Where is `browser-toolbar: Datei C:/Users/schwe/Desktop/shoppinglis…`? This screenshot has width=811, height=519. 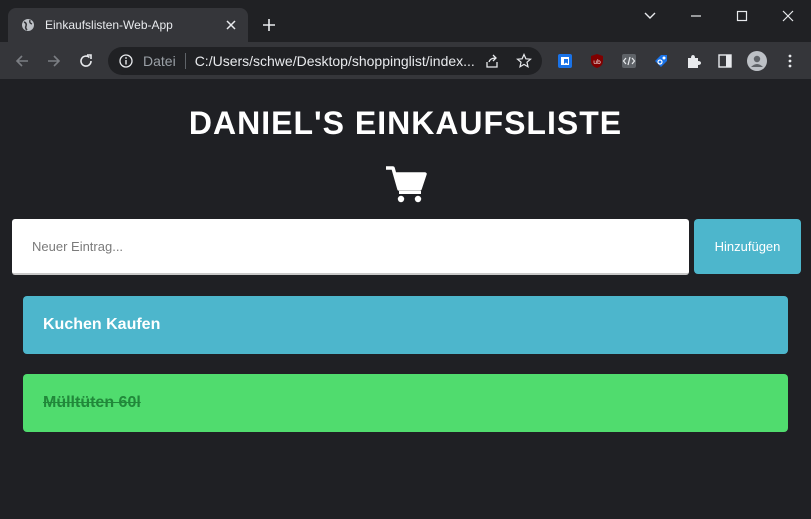 browser-toolbar: Datei C:/Users/schwe/Desktop/shoppinglis… is located at coordinates (405, 61).